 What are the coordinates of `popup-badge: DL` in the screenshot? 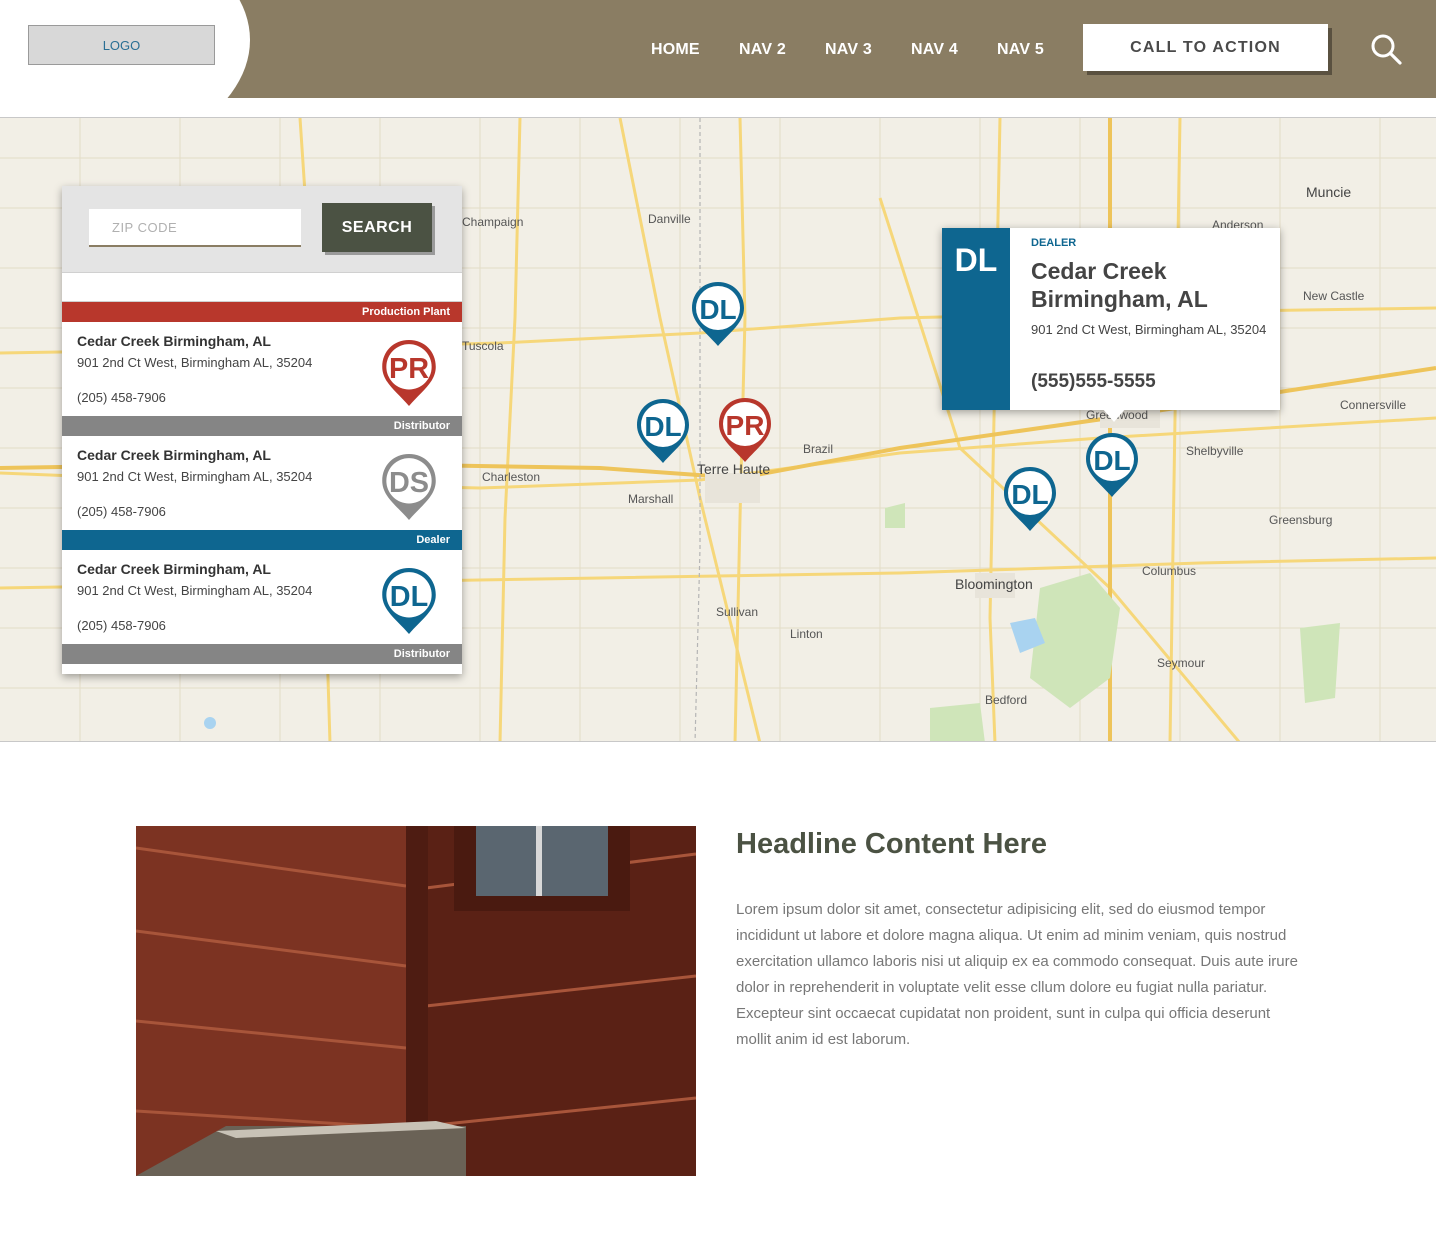 It's located at (976, 319).